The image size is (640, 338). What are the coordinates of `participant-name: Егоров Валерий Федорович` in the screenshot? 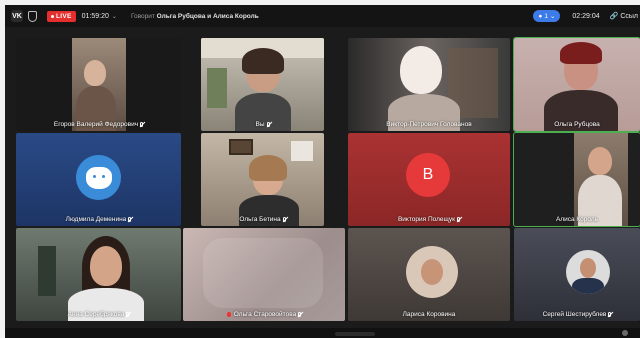 It's located at (98, 124).